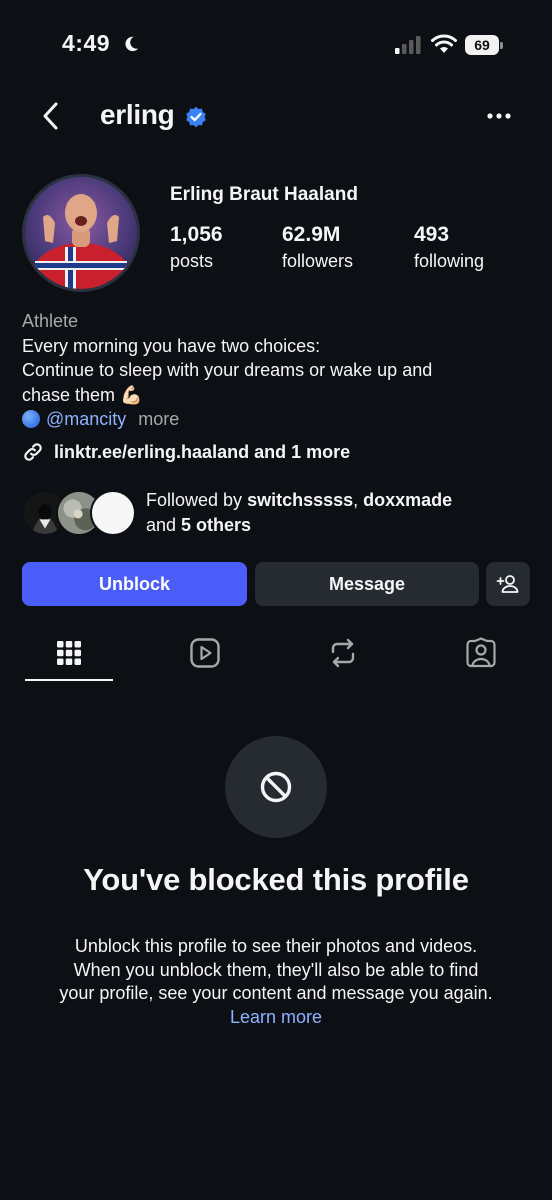 The width and height of the screenshot is (552, 1200). What do you see at coordinates (134, 584) in the screenshot?
I see `unblock-button: Unblock` at bounding box center [134, 584].